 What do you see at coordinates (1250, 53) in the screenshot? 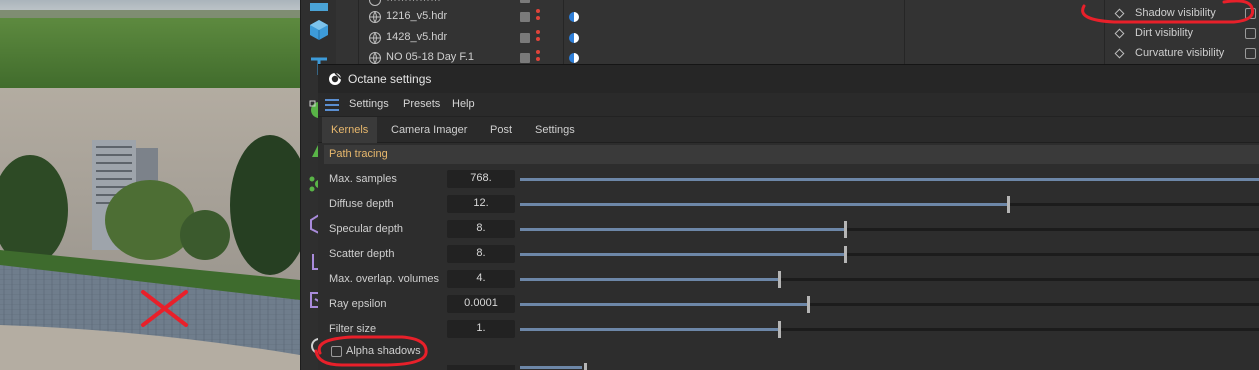
I see `curvature-visibility-checkbox` at bounding box center [1250, 53].